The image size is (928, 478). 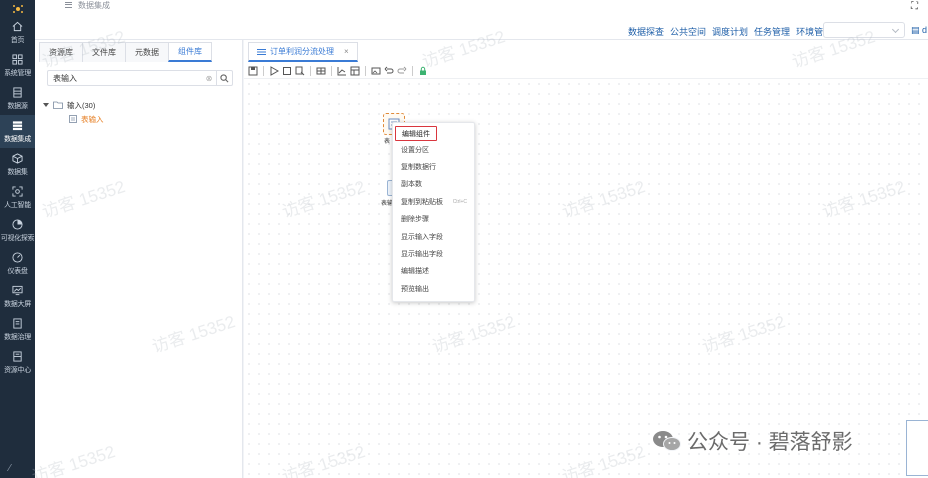 I want to click on redo-icon, so click(x=402, y=71).